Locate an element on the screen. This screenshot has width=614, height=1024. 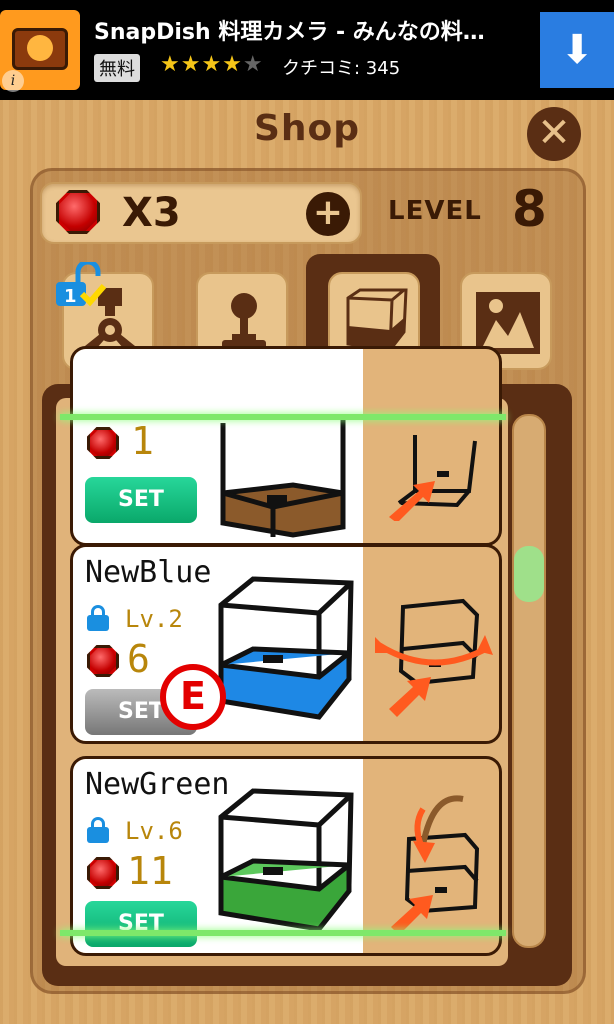
selection-bottom is located at coordinates (283, 933).